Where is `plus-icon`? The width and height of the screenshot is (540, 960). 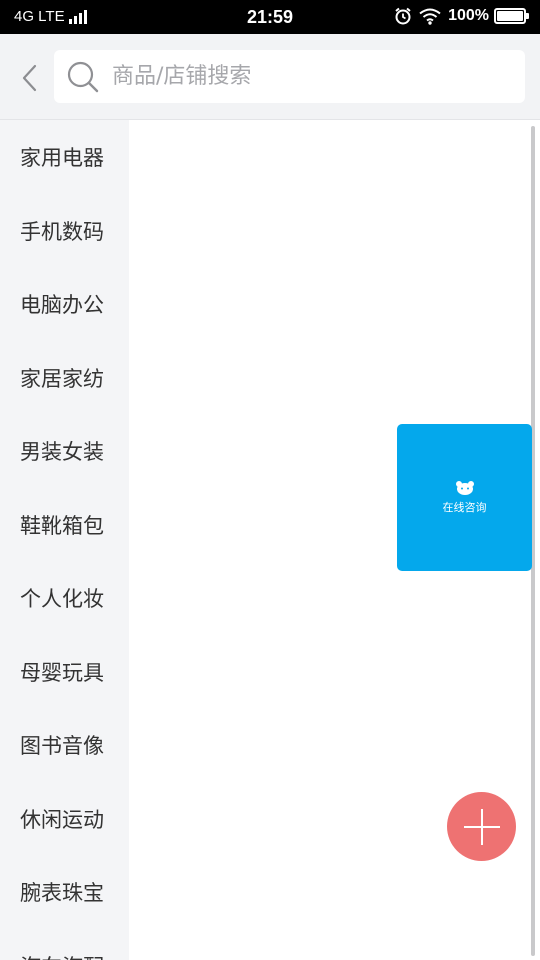
plus-icon is located at coordinates (481, 826).